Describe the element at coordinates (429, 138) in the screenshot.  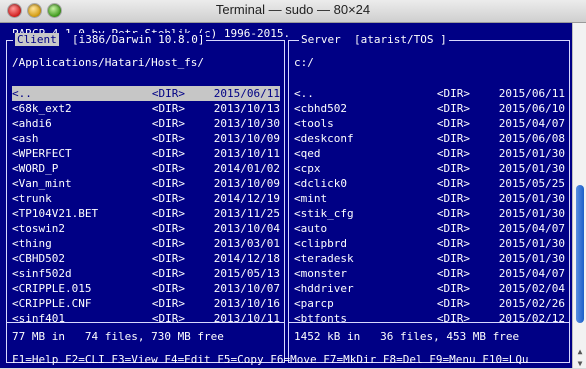
I see `file-list-row: <deskconf <DIR> 2015/06/08` at that location.